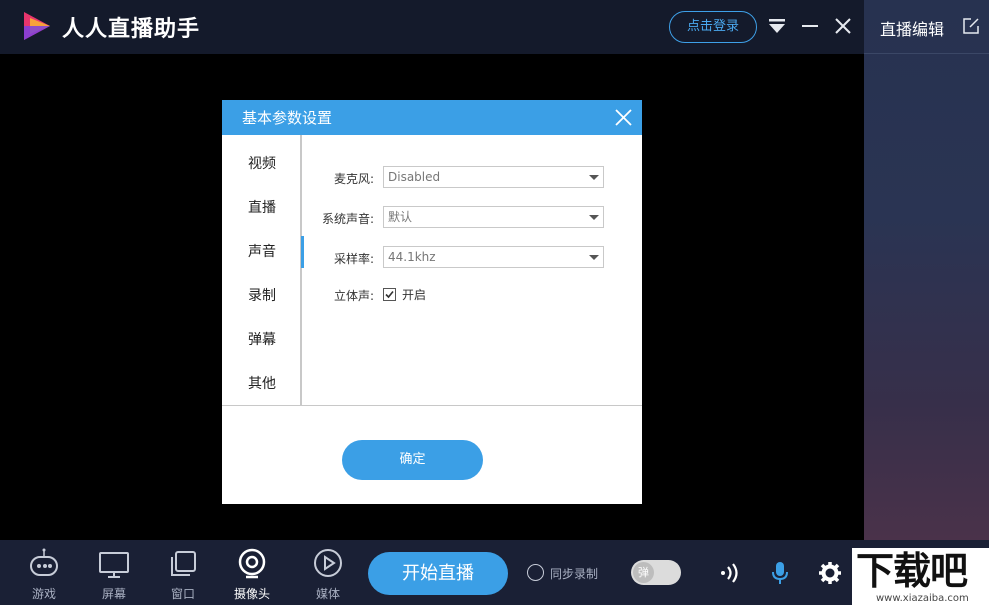 Image resolution: width=989 pixels, height=605 pixels. What do you see at coordinates (830, 573) in the screenshot?
I see `gear-icon` at bounding box center [830, 573].